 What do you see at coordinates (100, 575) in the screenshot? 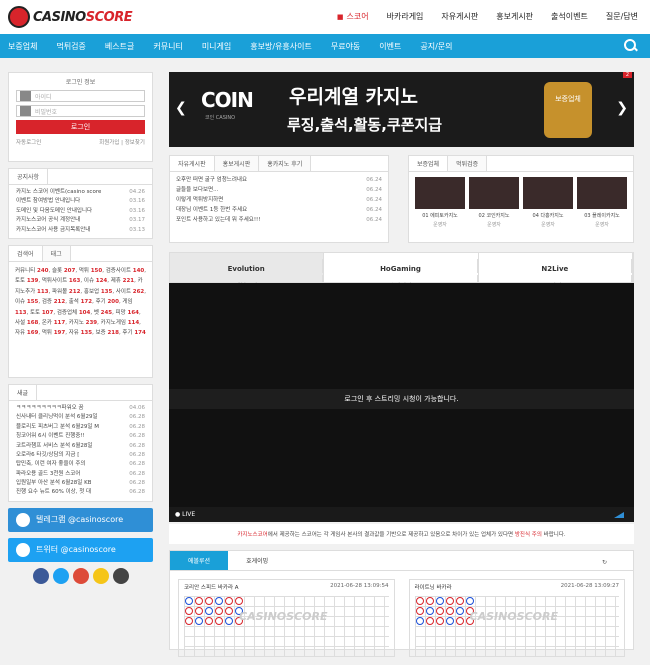
I see `kakao-icon` at bounding box center [100, 575].